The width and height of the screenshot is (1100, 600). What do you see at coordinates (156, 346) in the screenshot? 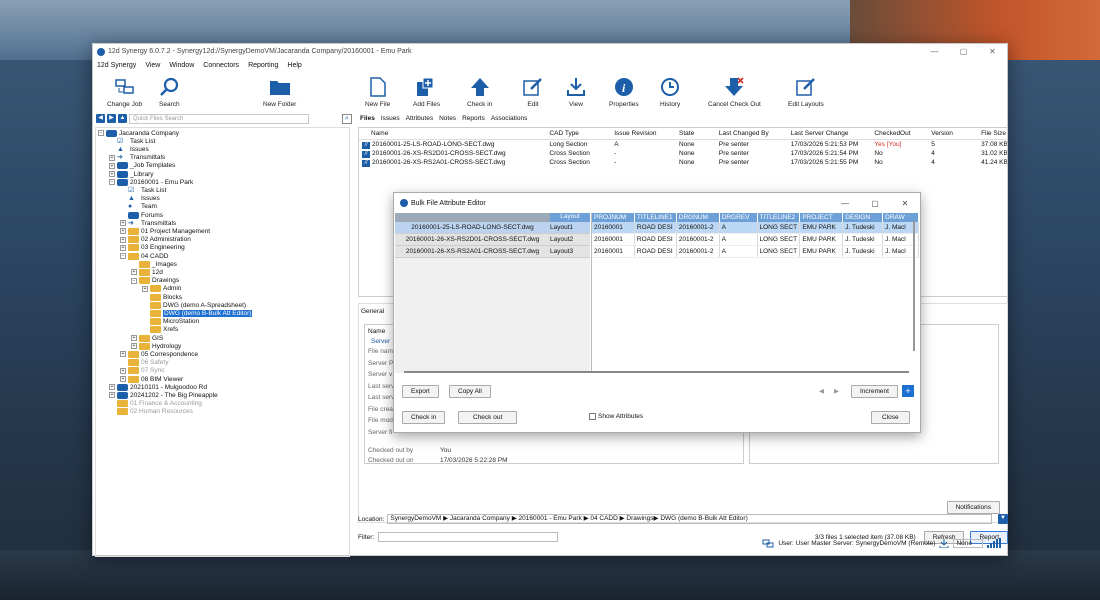
I see `tree-node: + Hydrology` at bounding box center [156, 346].